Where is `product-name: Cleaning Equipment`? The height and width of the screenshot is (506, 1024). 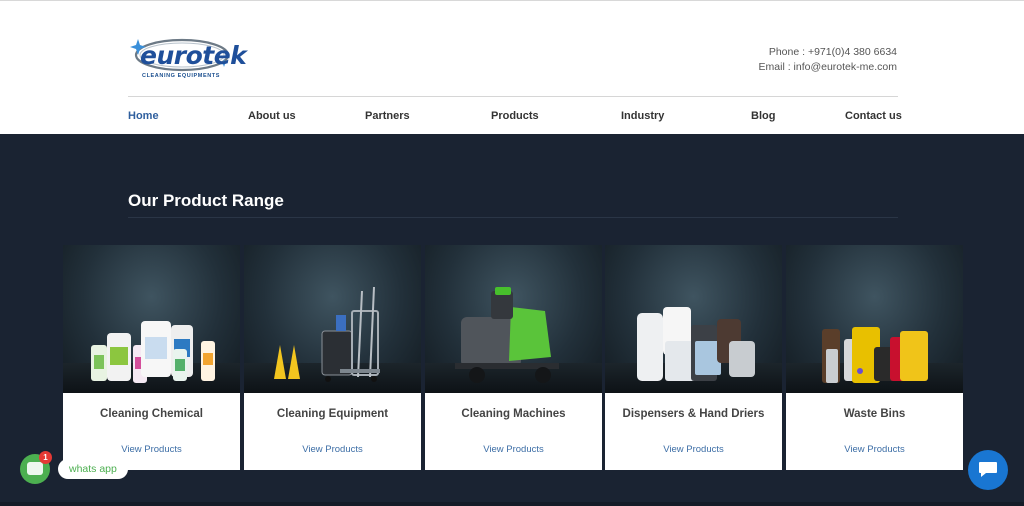 product-name: Cleaning Equipment is located at coordinates (332, 414).